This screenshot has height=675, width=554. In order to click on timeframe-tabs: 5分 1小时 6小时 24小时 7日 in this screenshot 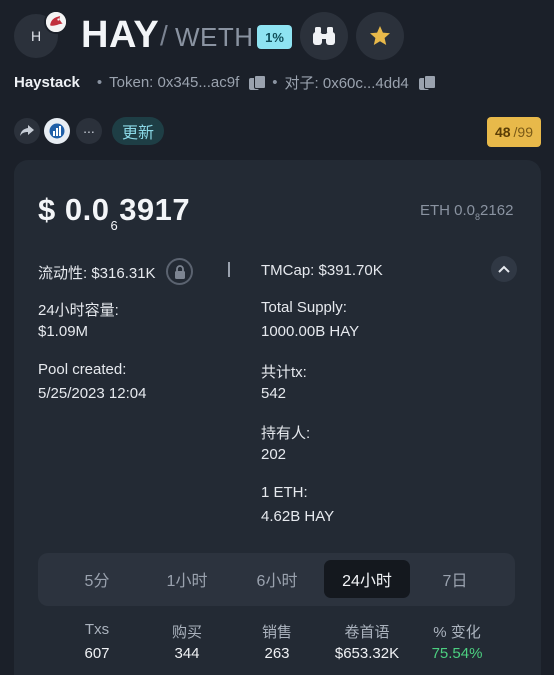, I will do `click(276, 579)`.